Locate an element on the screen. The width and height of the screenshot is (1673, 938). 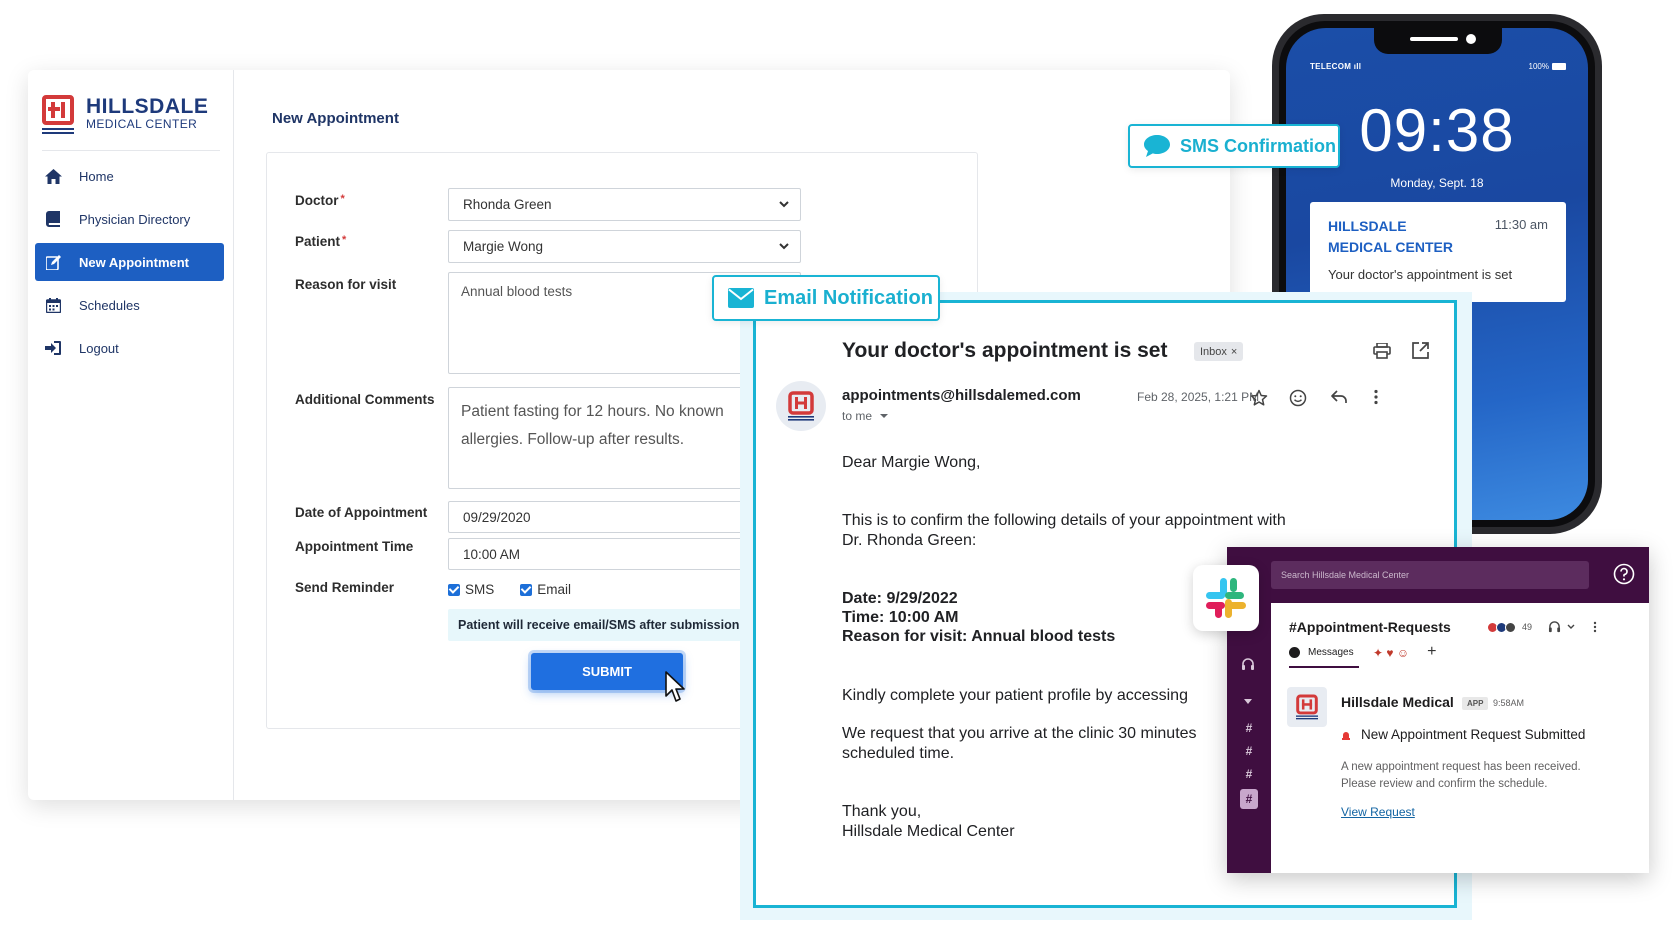
page-title: New Appointment is located at coordinates (335, 118).